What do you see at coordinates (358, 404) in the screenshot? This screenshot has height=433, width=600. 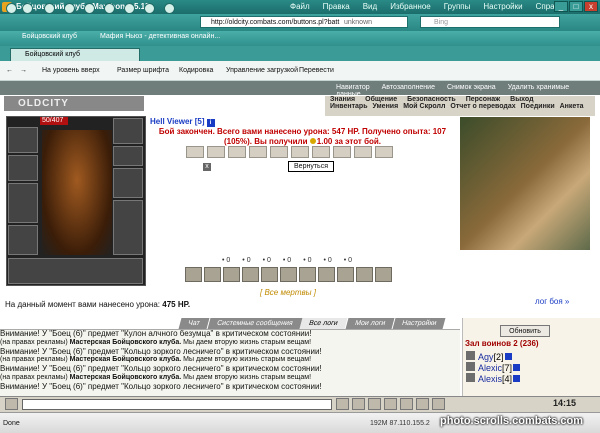 I see `clear-icon` at bounding box center [358, 404].